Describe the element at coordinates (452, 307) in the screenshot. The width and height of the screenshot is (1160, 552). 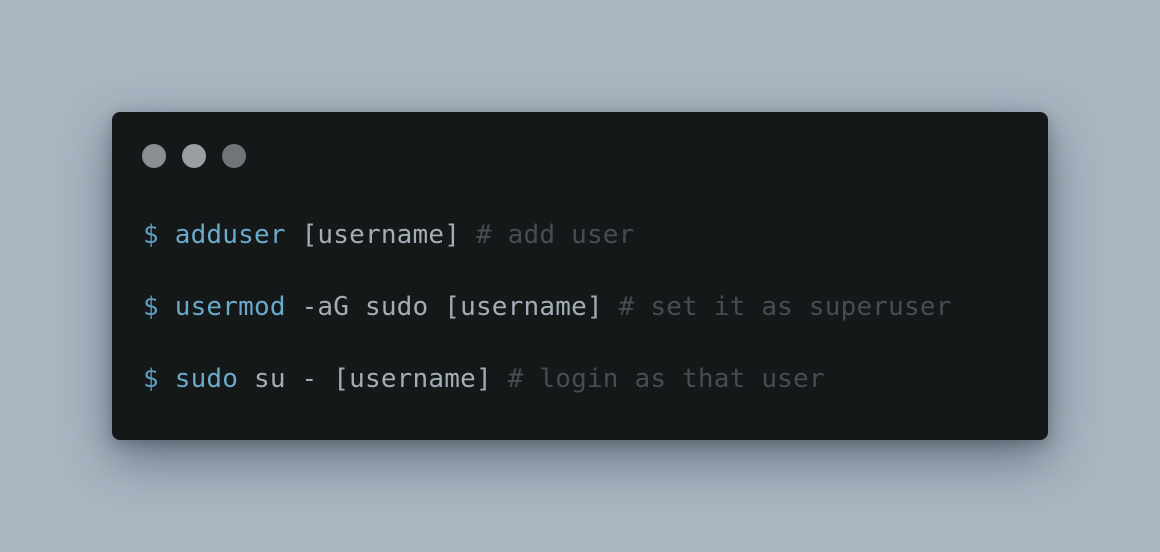
I see `command-args: -aG sudo [username]` at that location.